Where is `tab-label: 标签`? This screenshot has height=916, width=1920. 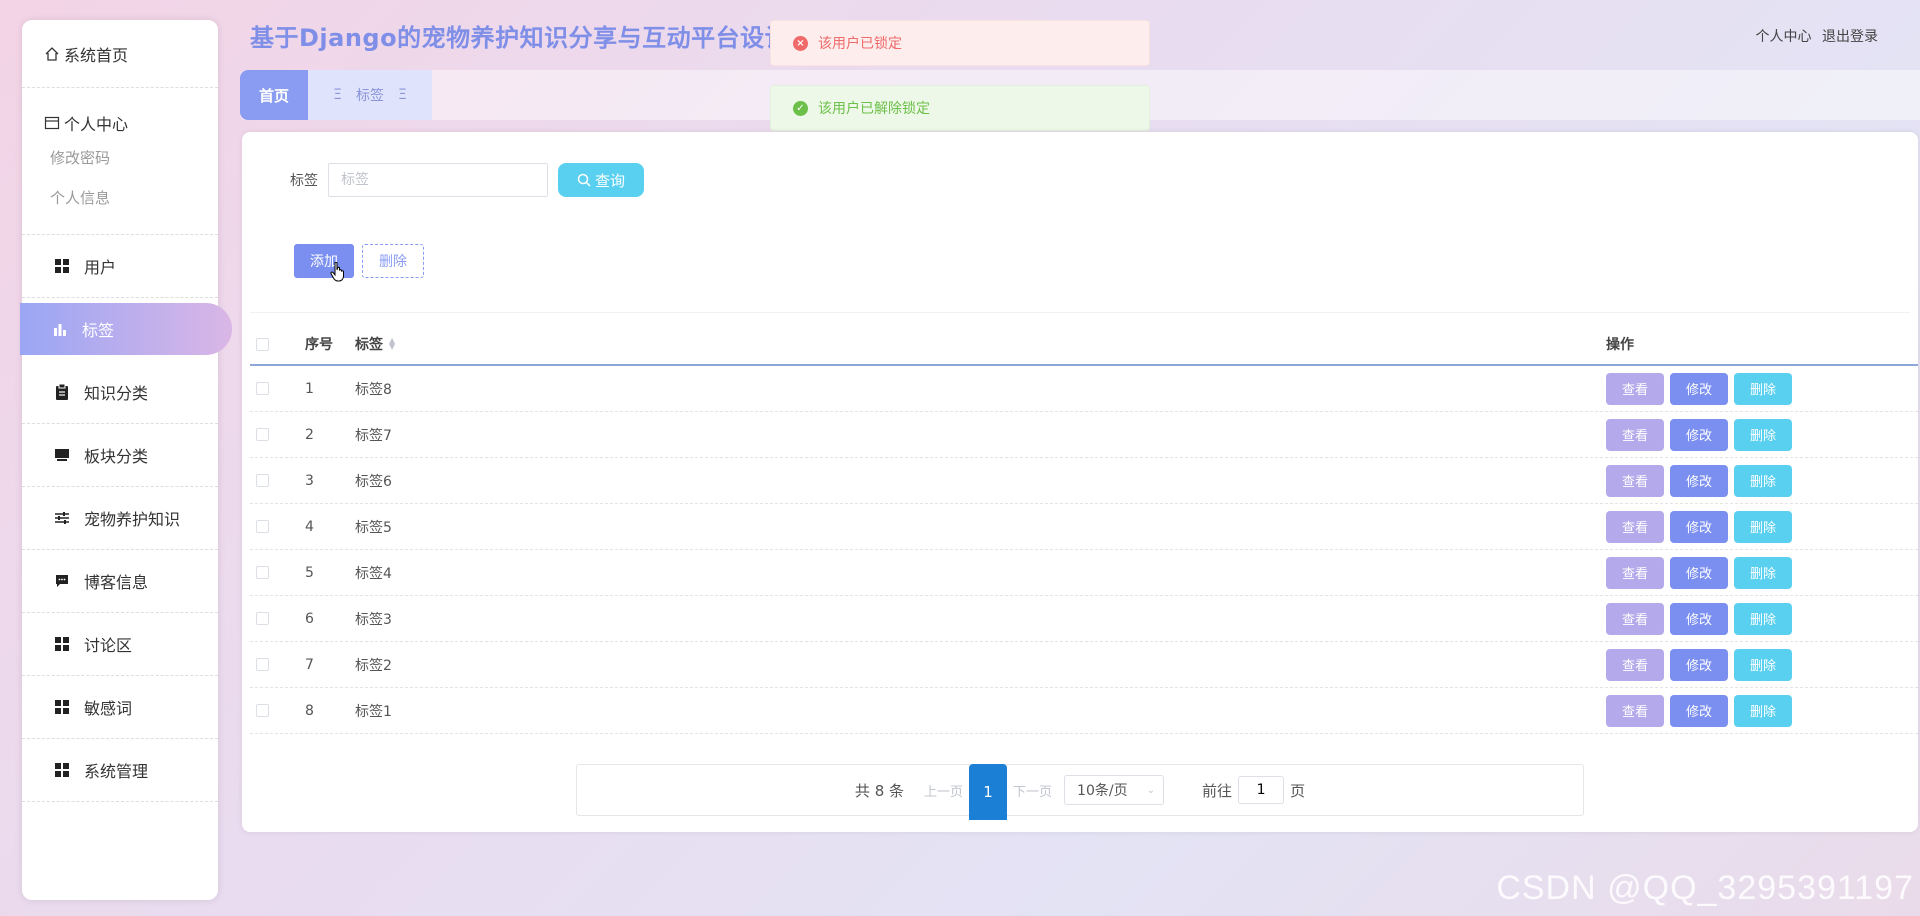
tab-label: 标签 is located at coordinates (370, 96).